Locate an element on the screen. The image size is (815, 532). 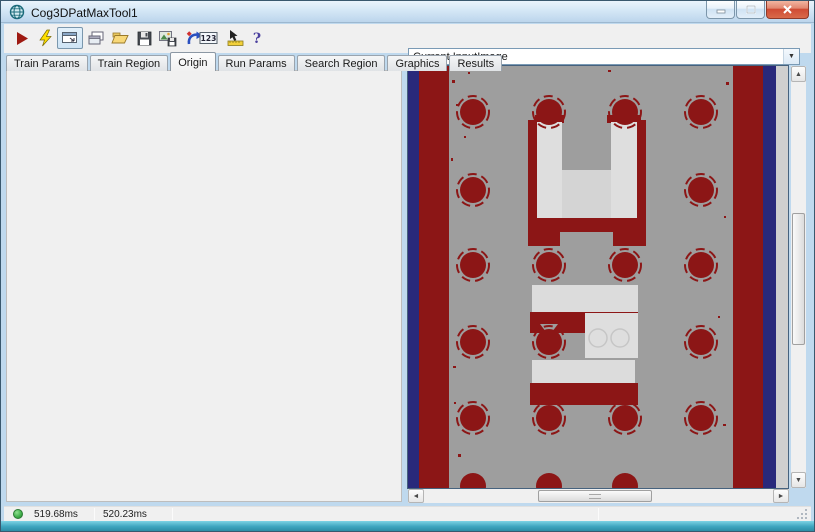
numeric-display-icon: 123 is located at coordinates (208, 38).